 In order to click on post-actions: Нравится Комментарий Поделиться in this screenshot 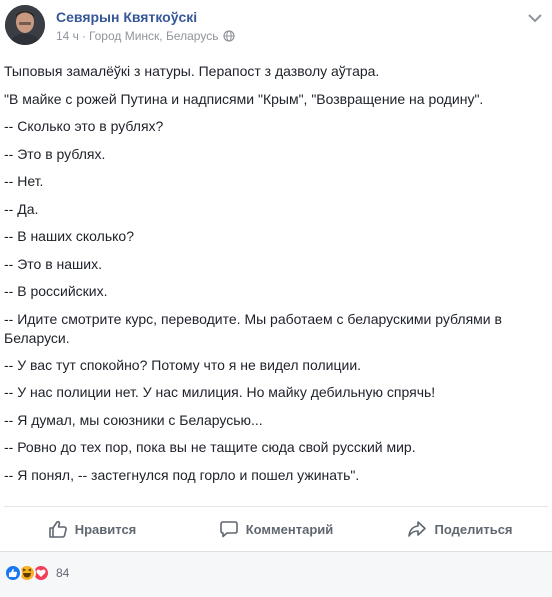, I will do `click(276, 529)`.